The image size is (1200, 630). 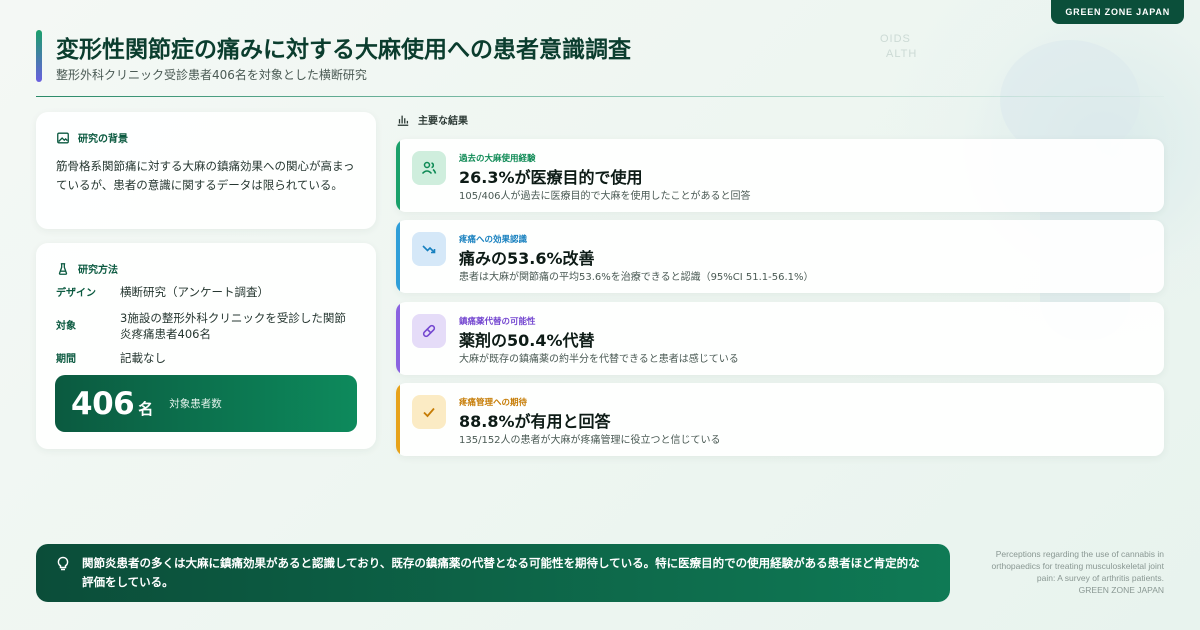 What do you see at coordinates (63, 563) in the screenshot?
I see `lightbulb-icon` at bounding box center [63, 563].